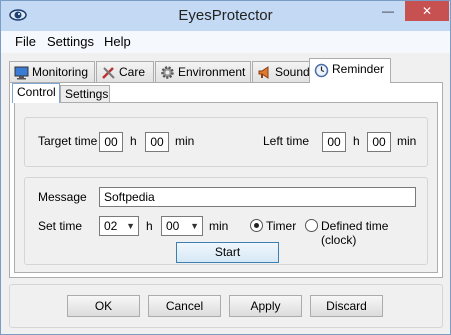 The width and height of the screenshot is (451, 335). What do you see at coordinates (292, 72) in the screenshot?
I see `tab-label: Sound` at bounding box center [292, 72].